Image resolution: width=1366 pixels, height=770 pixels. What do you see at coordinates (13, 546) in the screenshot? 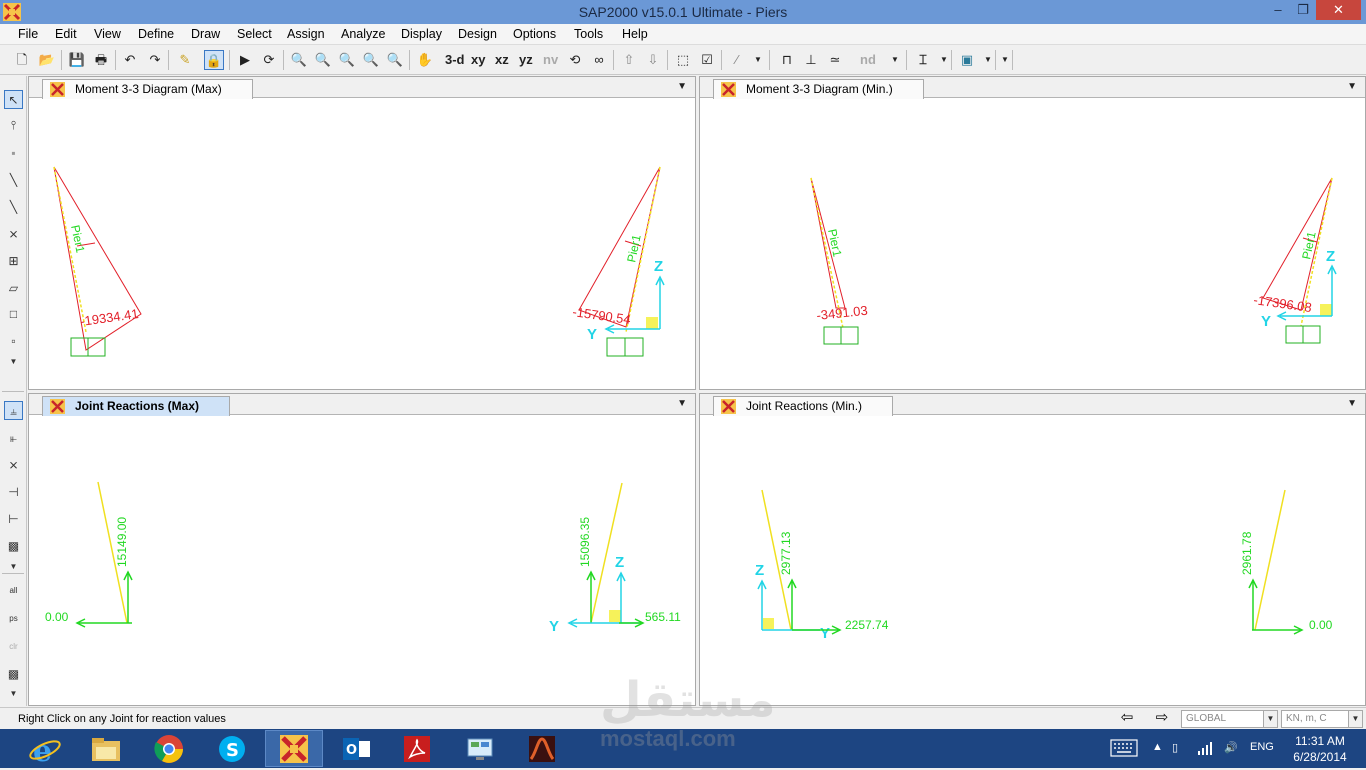
I see `restraint-custom-icon: ▩` at bounding box center [13, 546].